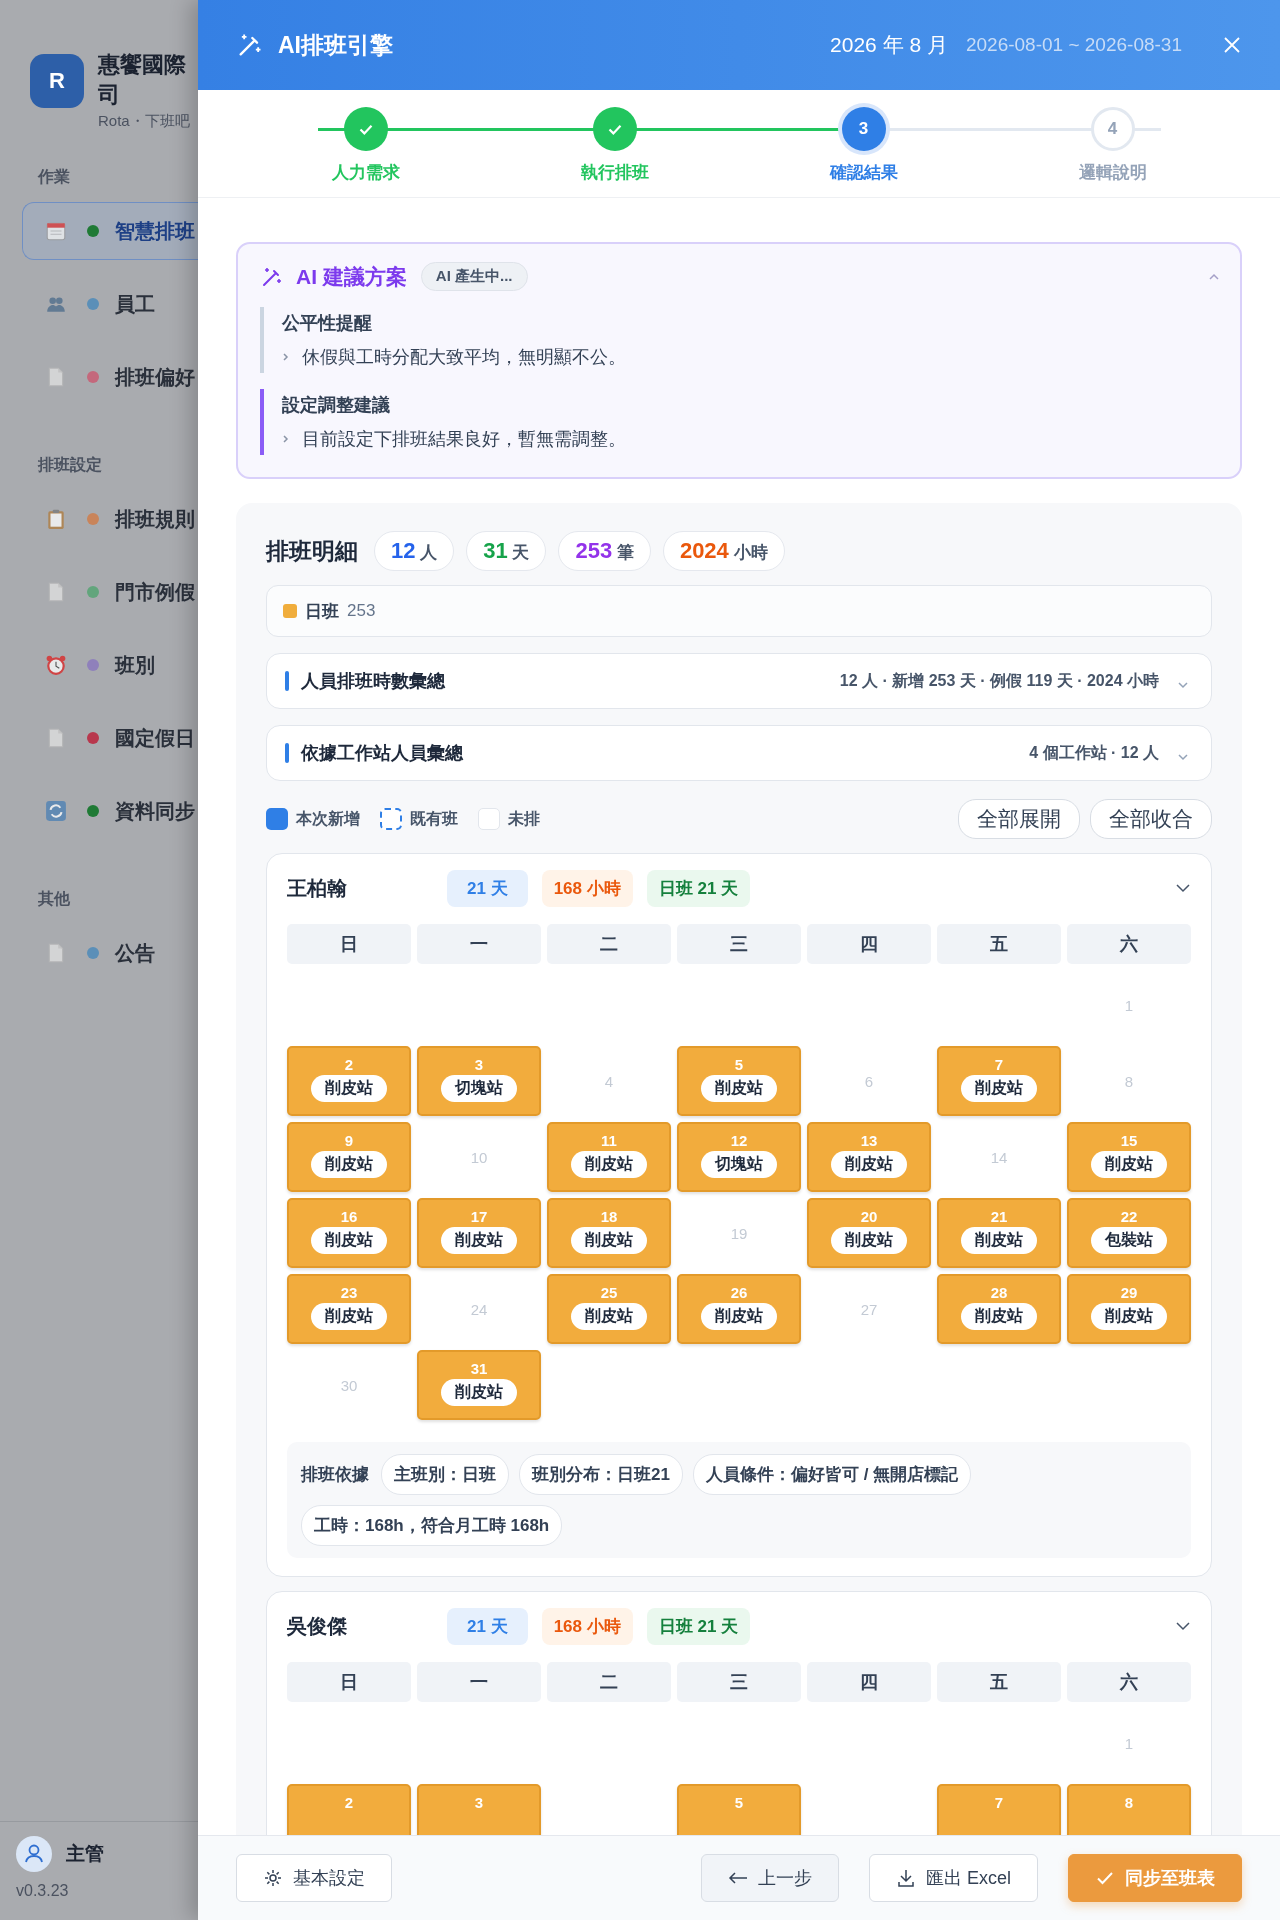 The height and width of the screenshot is (1920, 1280). I want to click on shift-cell: 29 削皮站, so click(1129, 1309).